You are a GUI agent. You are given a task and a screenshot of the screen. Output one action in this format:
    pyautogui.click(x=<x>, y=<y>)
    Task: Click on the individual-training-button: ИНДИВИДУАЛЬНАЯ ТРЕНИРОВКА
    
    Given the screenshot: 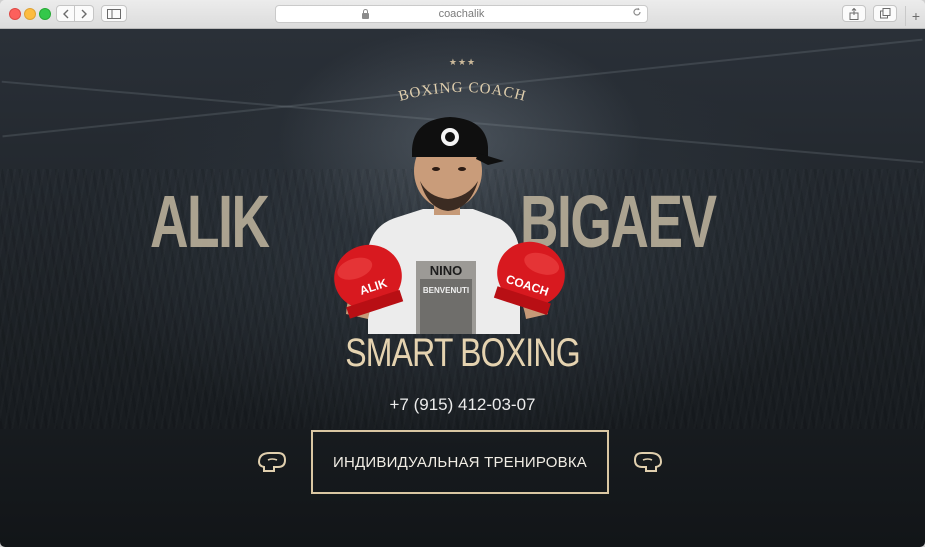 What is the action you would take?
    pyautogui.click(x=460, y=462)
    